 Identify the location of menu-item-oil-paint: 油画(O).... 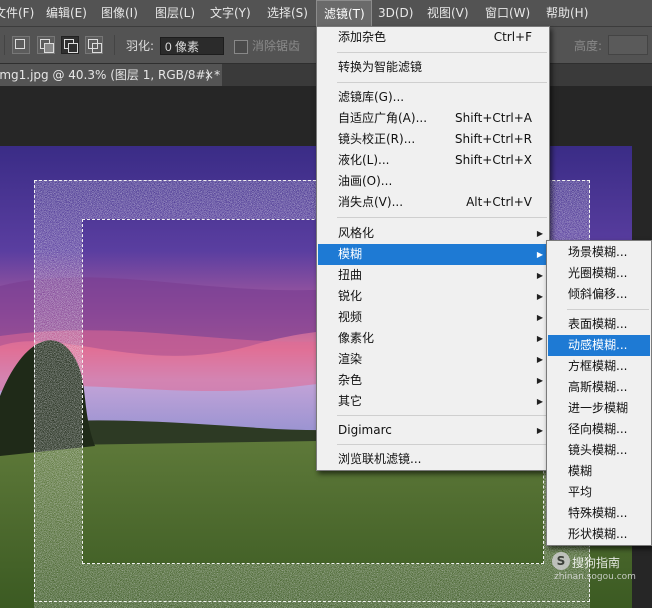
(433, 181).